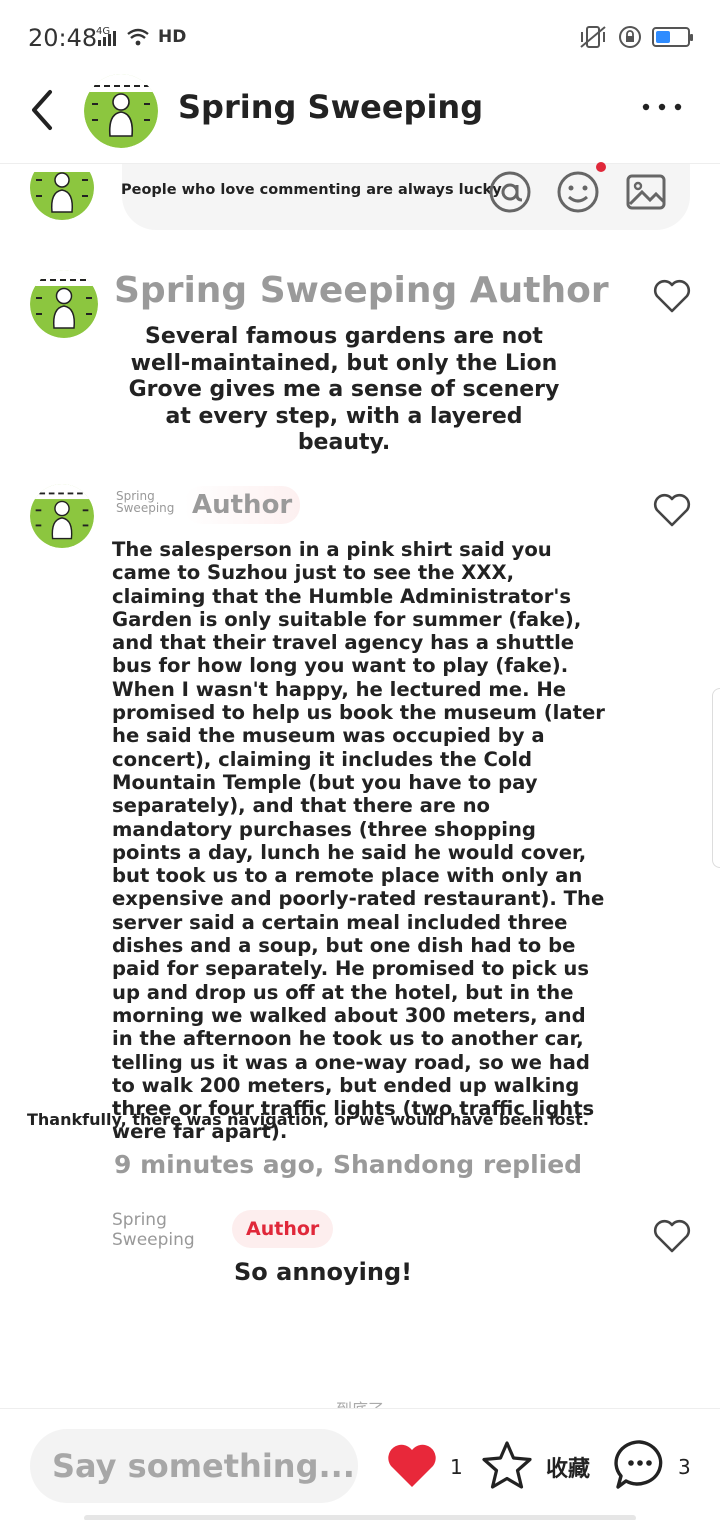 This screenshot has height=1520, width=720. What do you see at coordinates (348, 1164) in the screenshot?
I see `comment-meta: 9 minutes ago, Shandong replied` at bounding box center [348, 1164].